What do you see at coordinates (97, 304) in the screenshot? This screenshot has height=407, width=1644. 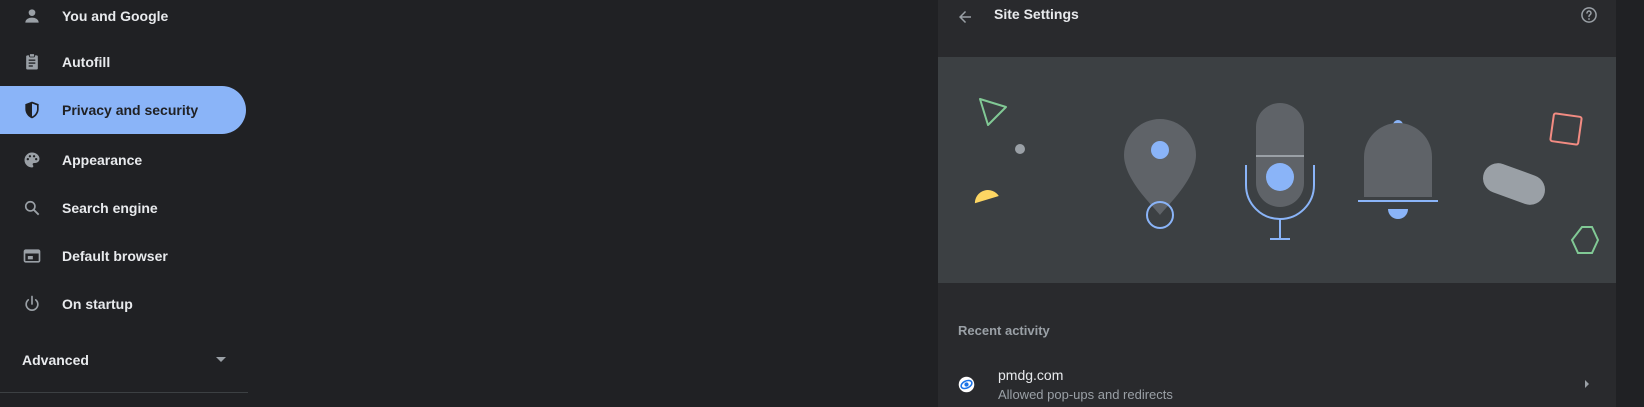 I see `sidebar-item-label: On startup` at bounding box center [97, 304].